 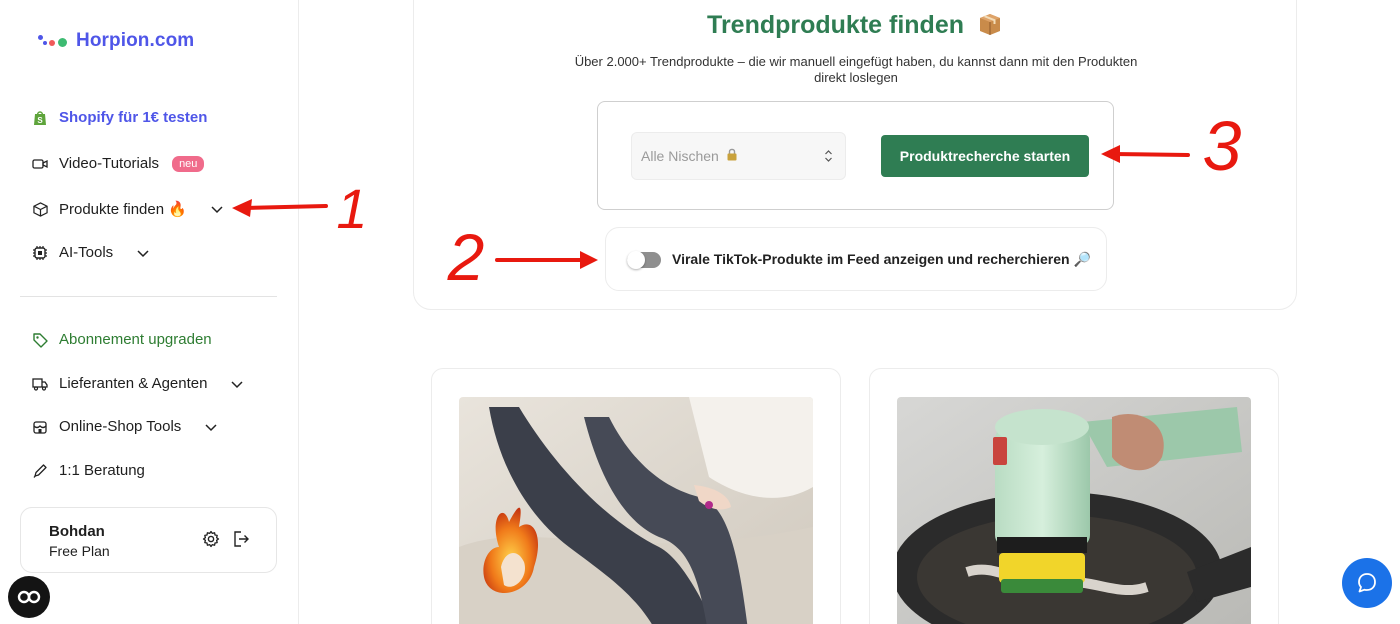 I want to click on pencil-icon, so click(x=40, y=471).